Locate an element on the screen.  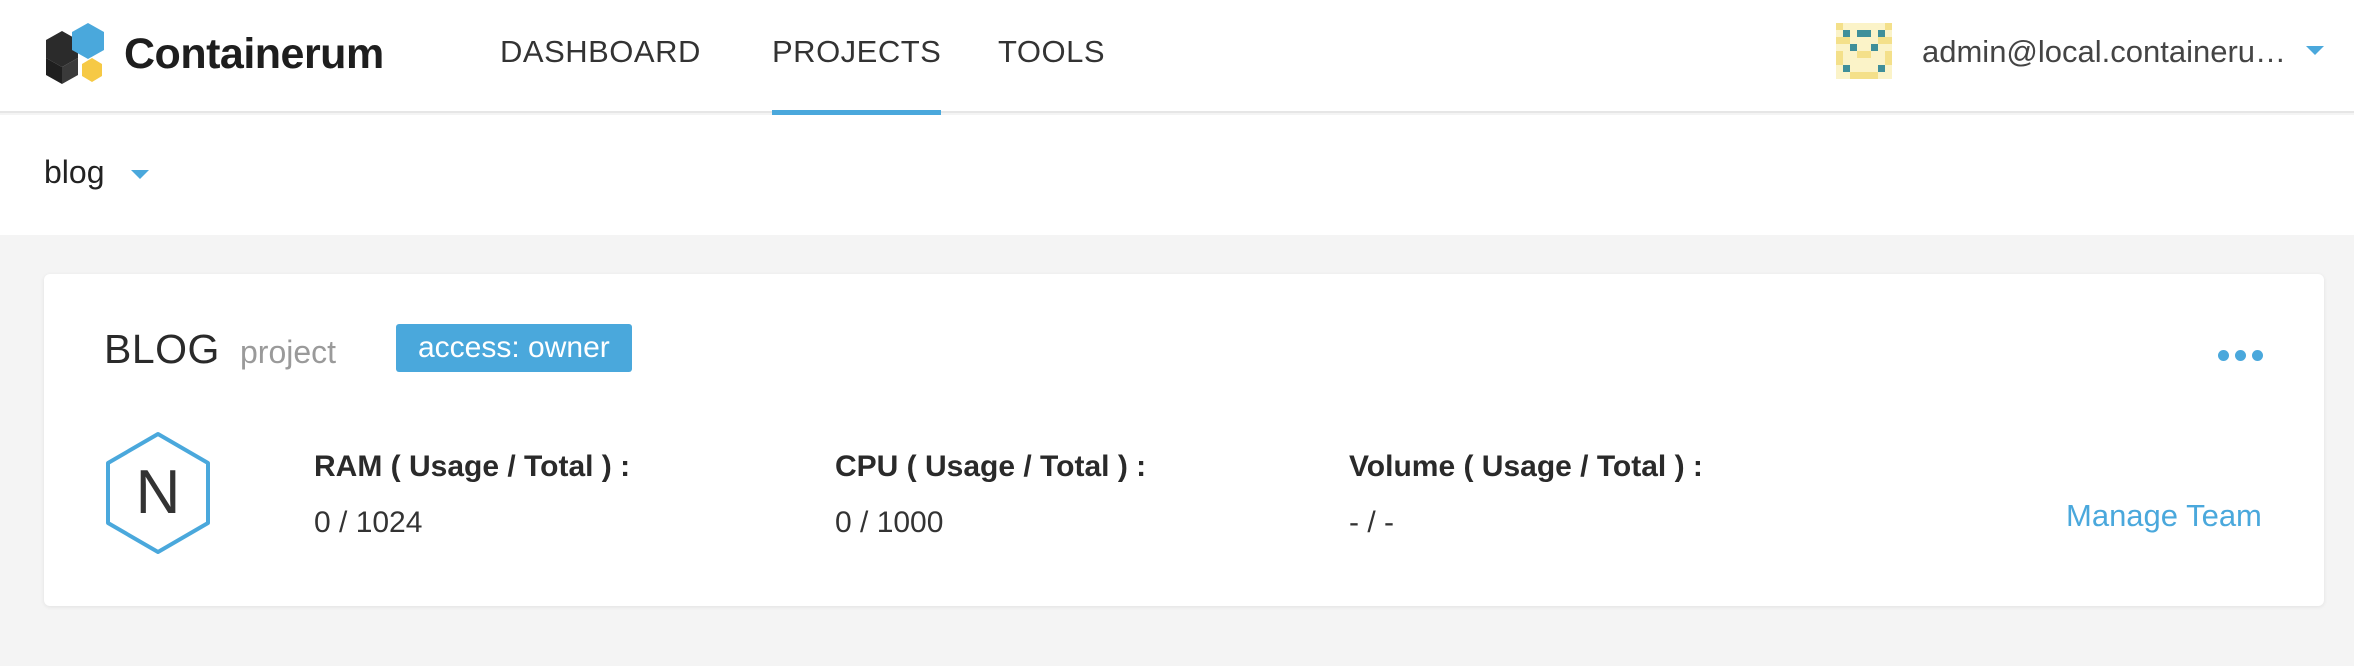
chevron-down-icon is located at coordinates (139, 174).